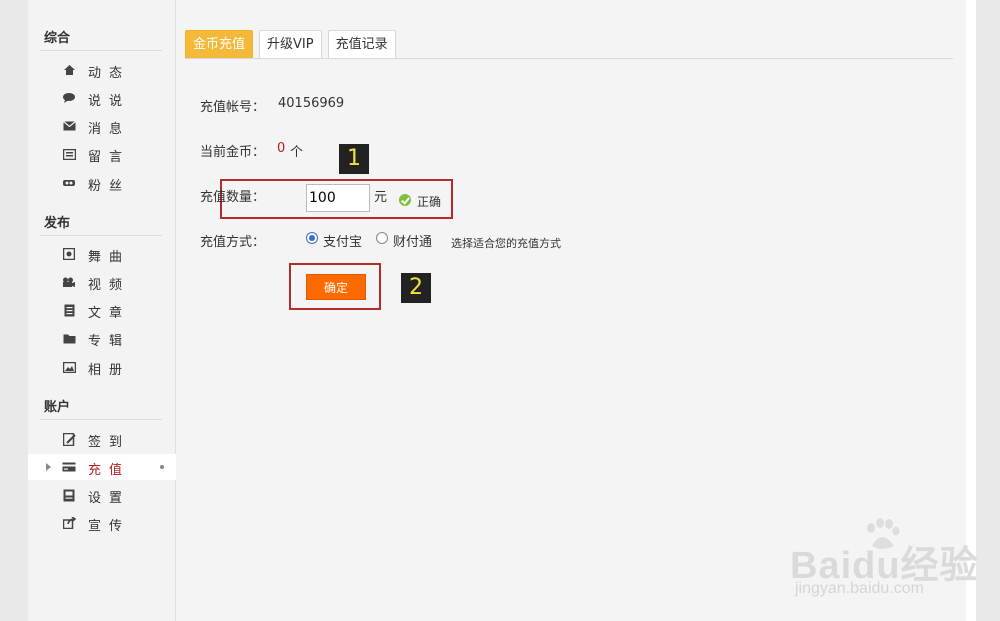 This screenshot has height=621, width=1000. I want to click on sidebar-item-label: 专辑, so click(109, 341).